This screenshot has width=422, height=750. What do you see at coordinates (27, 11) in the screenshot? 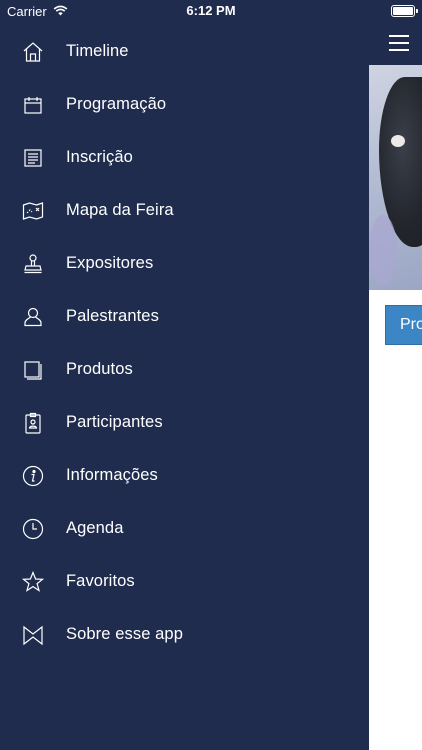
I see `carrier-label: Carrier` at bounding box center [27, 11].